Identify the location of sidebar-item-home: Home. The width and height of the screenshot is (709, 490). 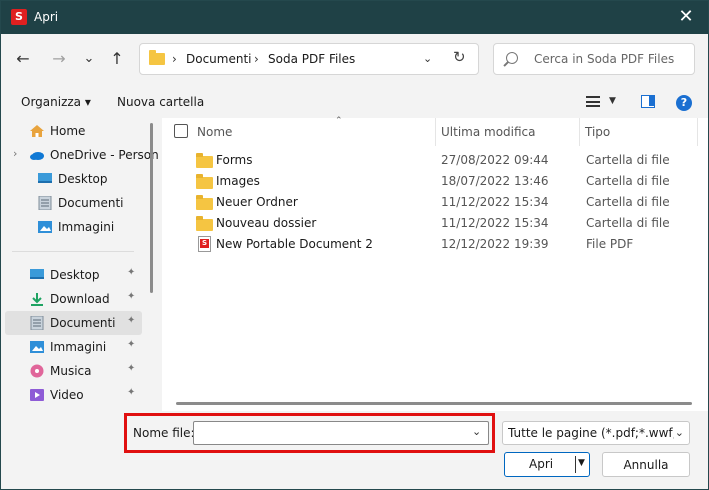
(73, 131).